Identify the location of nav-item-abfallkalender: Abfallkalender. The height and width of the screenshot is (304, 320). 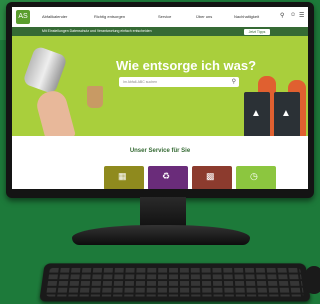
(54, 16).